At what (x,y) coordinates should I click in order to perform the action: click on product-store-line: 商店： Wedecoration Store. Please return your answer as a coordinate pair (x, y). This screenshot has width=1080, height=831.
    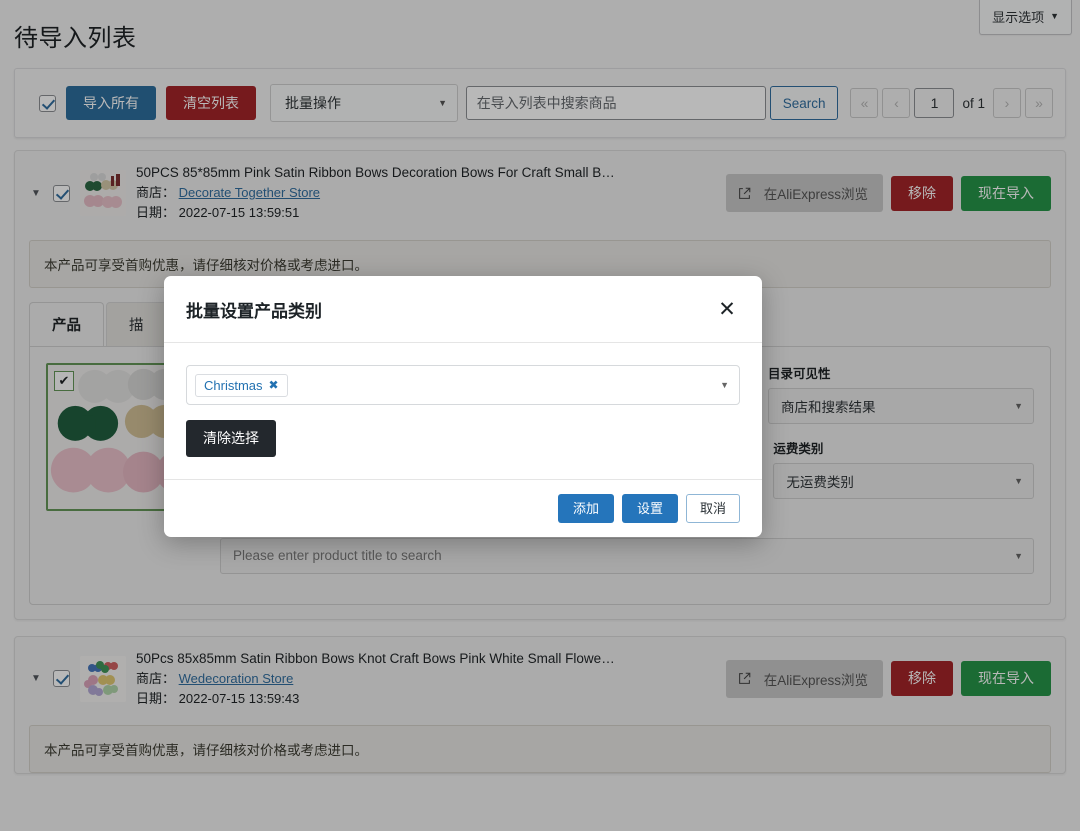
    Looking at the image, I should click on (426, 679).